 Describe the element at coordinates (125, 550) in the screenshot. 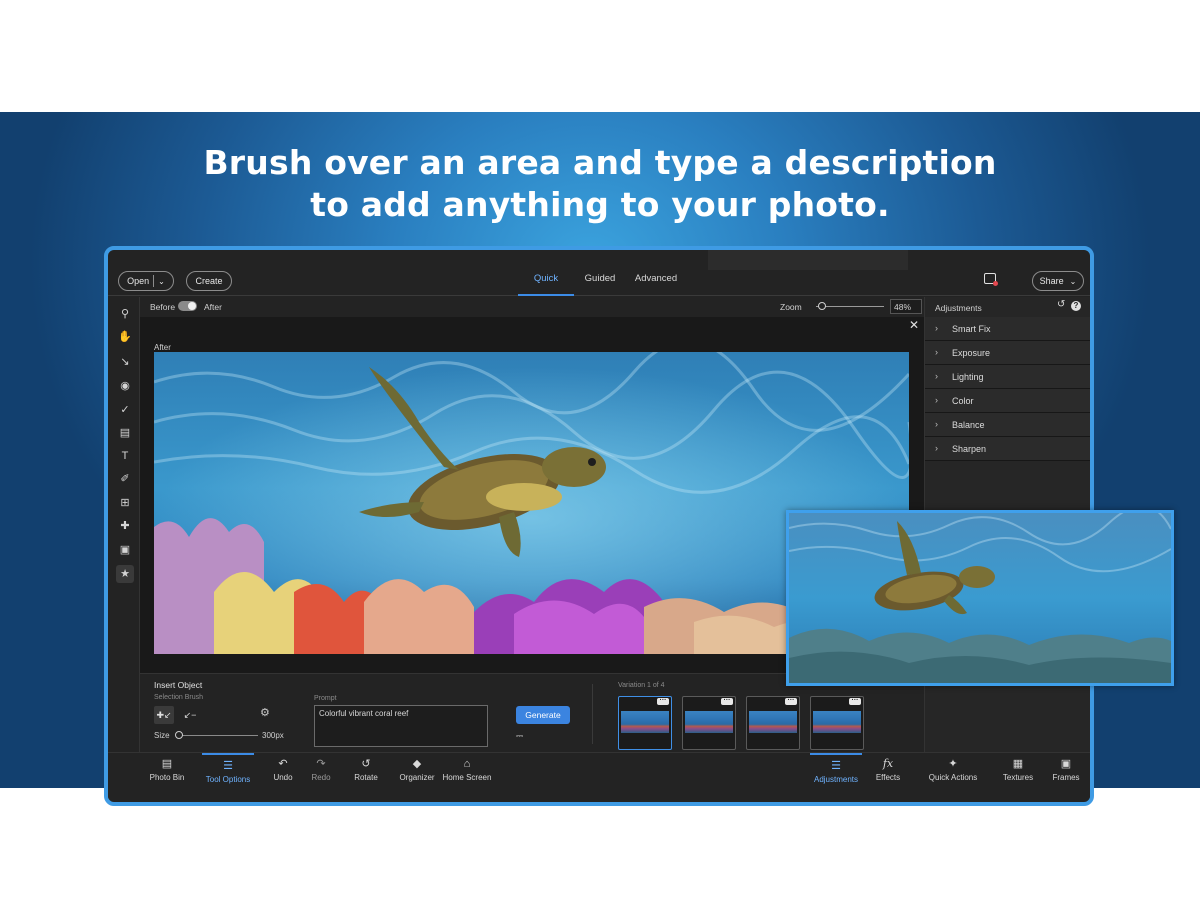

I see `insert-image-tool-icon: ▣` at that location.